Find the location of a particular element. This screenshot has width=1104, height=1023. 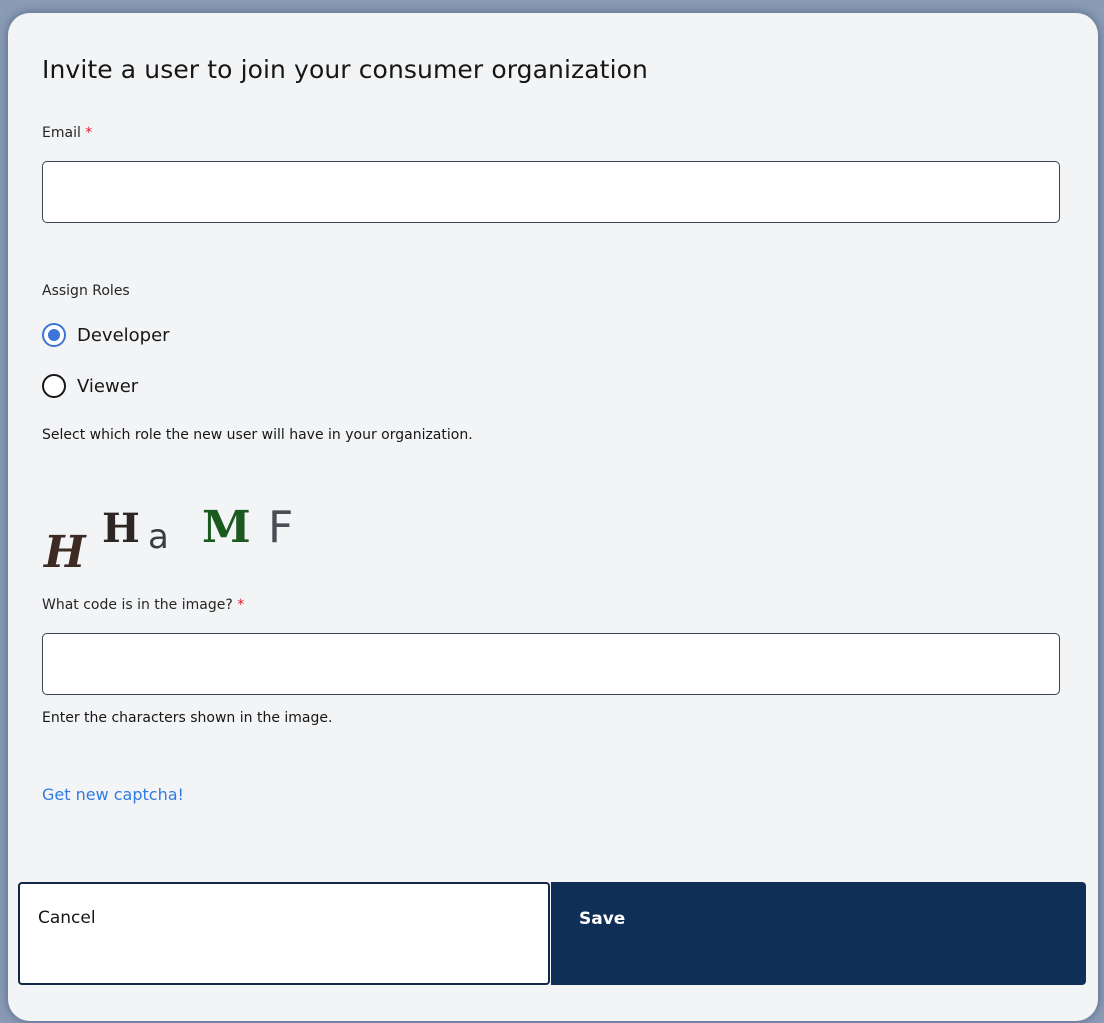

captcha-required-mark: * is located at coordinates (241, 605).